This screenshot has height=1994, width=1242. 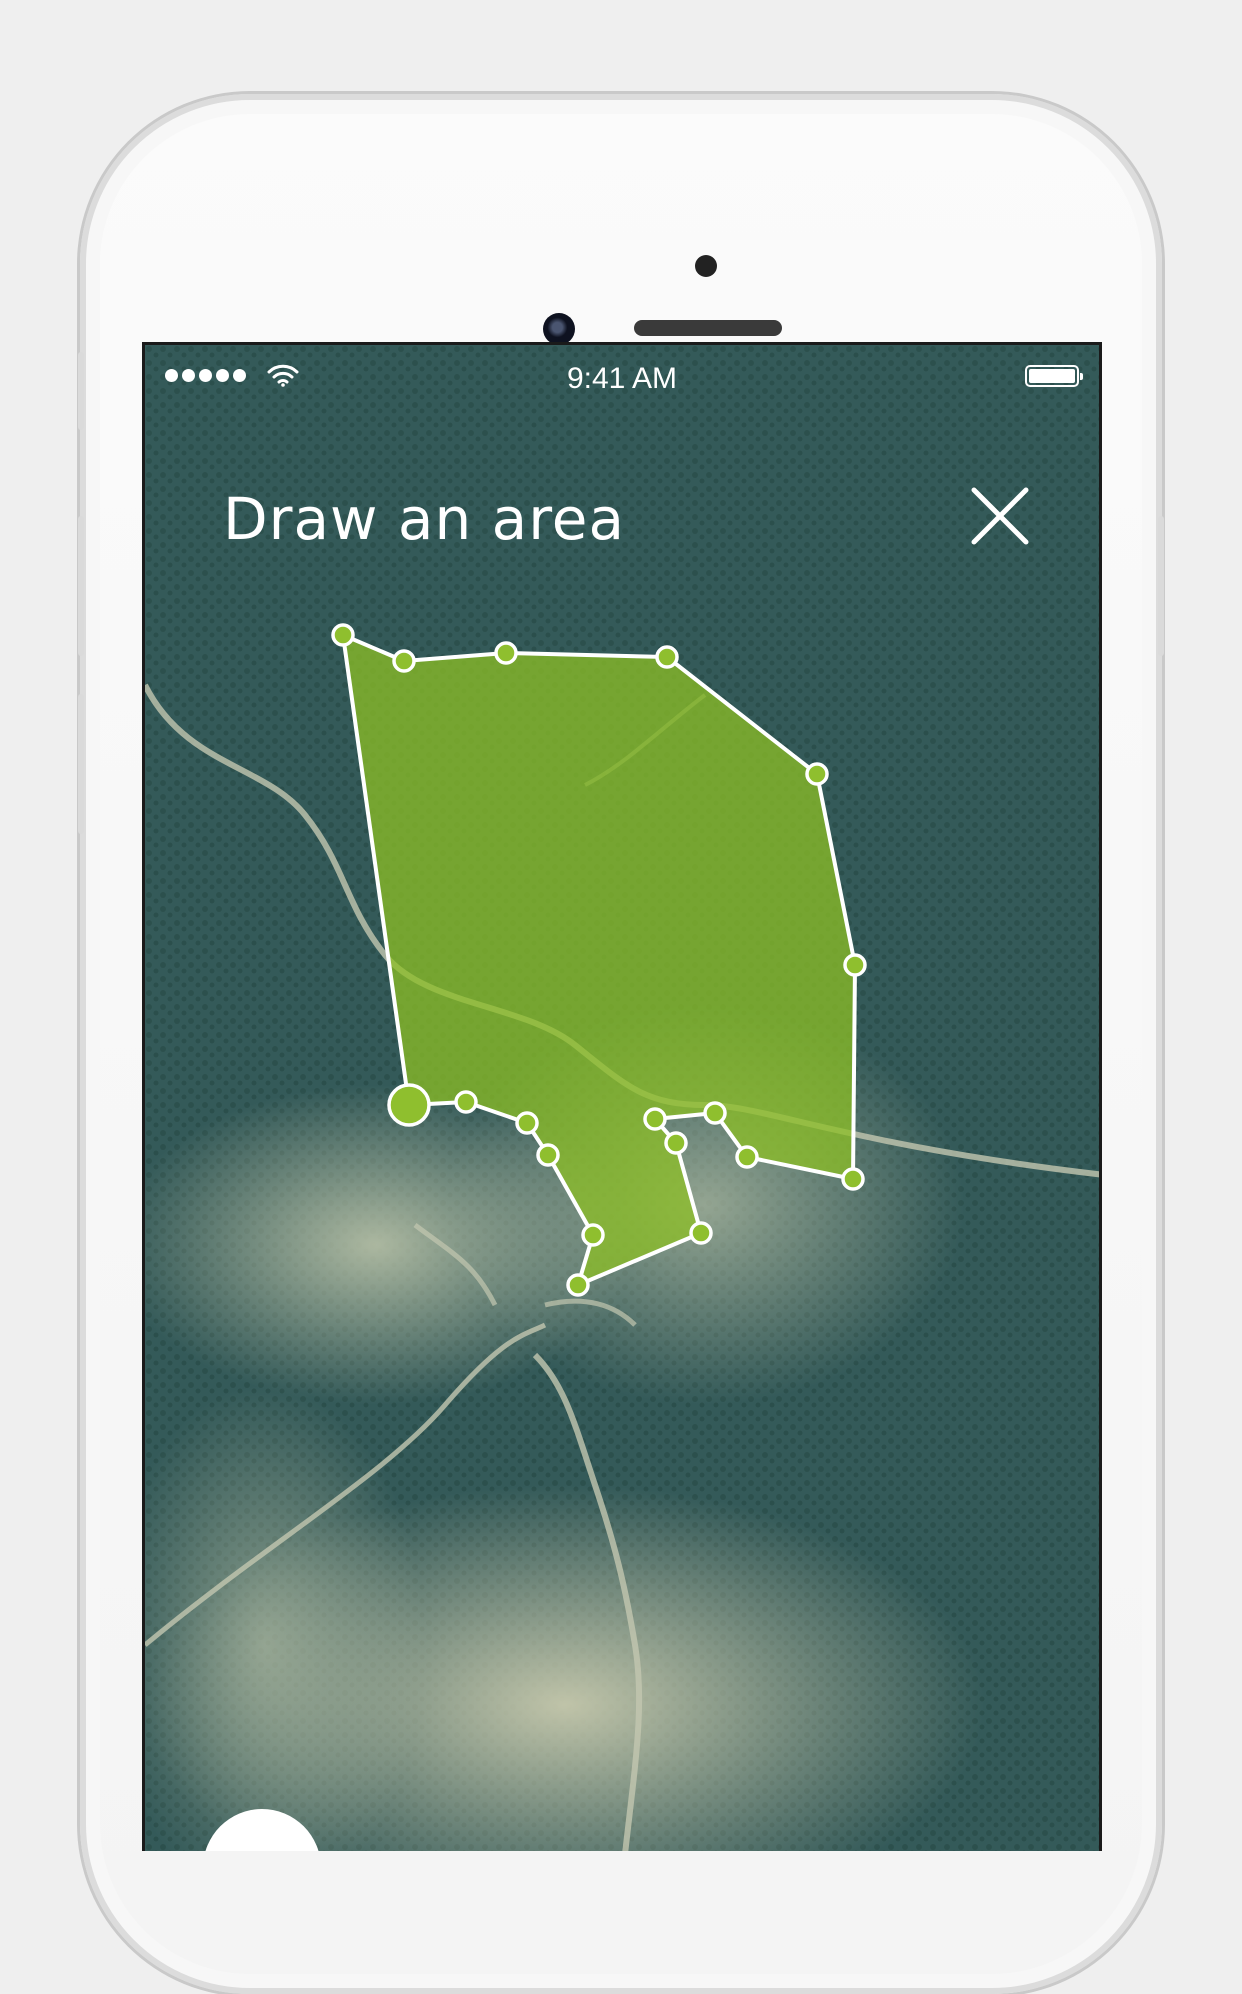 I want to click on front-camera, so click(x=559, y=329).